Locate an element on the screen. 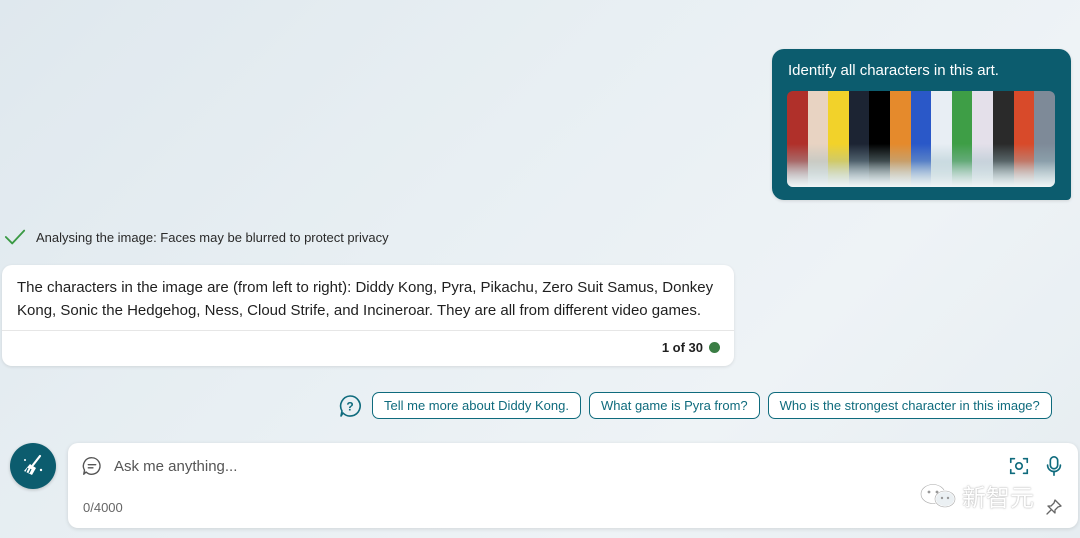  turn-counter: 1 of 30 is located at coordinates (682, 347).